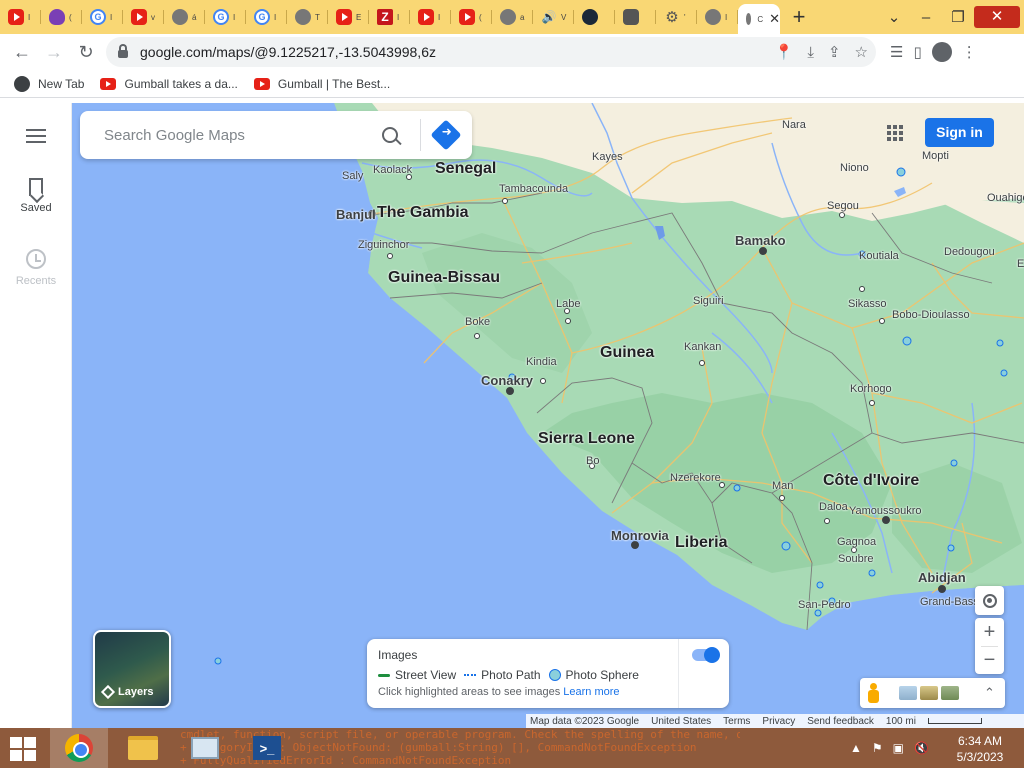 This screenshot has height=768, width=1024. Describe the element at coordinates (24, 749) in the screenshot. I see `windows-start-icon` at that location.